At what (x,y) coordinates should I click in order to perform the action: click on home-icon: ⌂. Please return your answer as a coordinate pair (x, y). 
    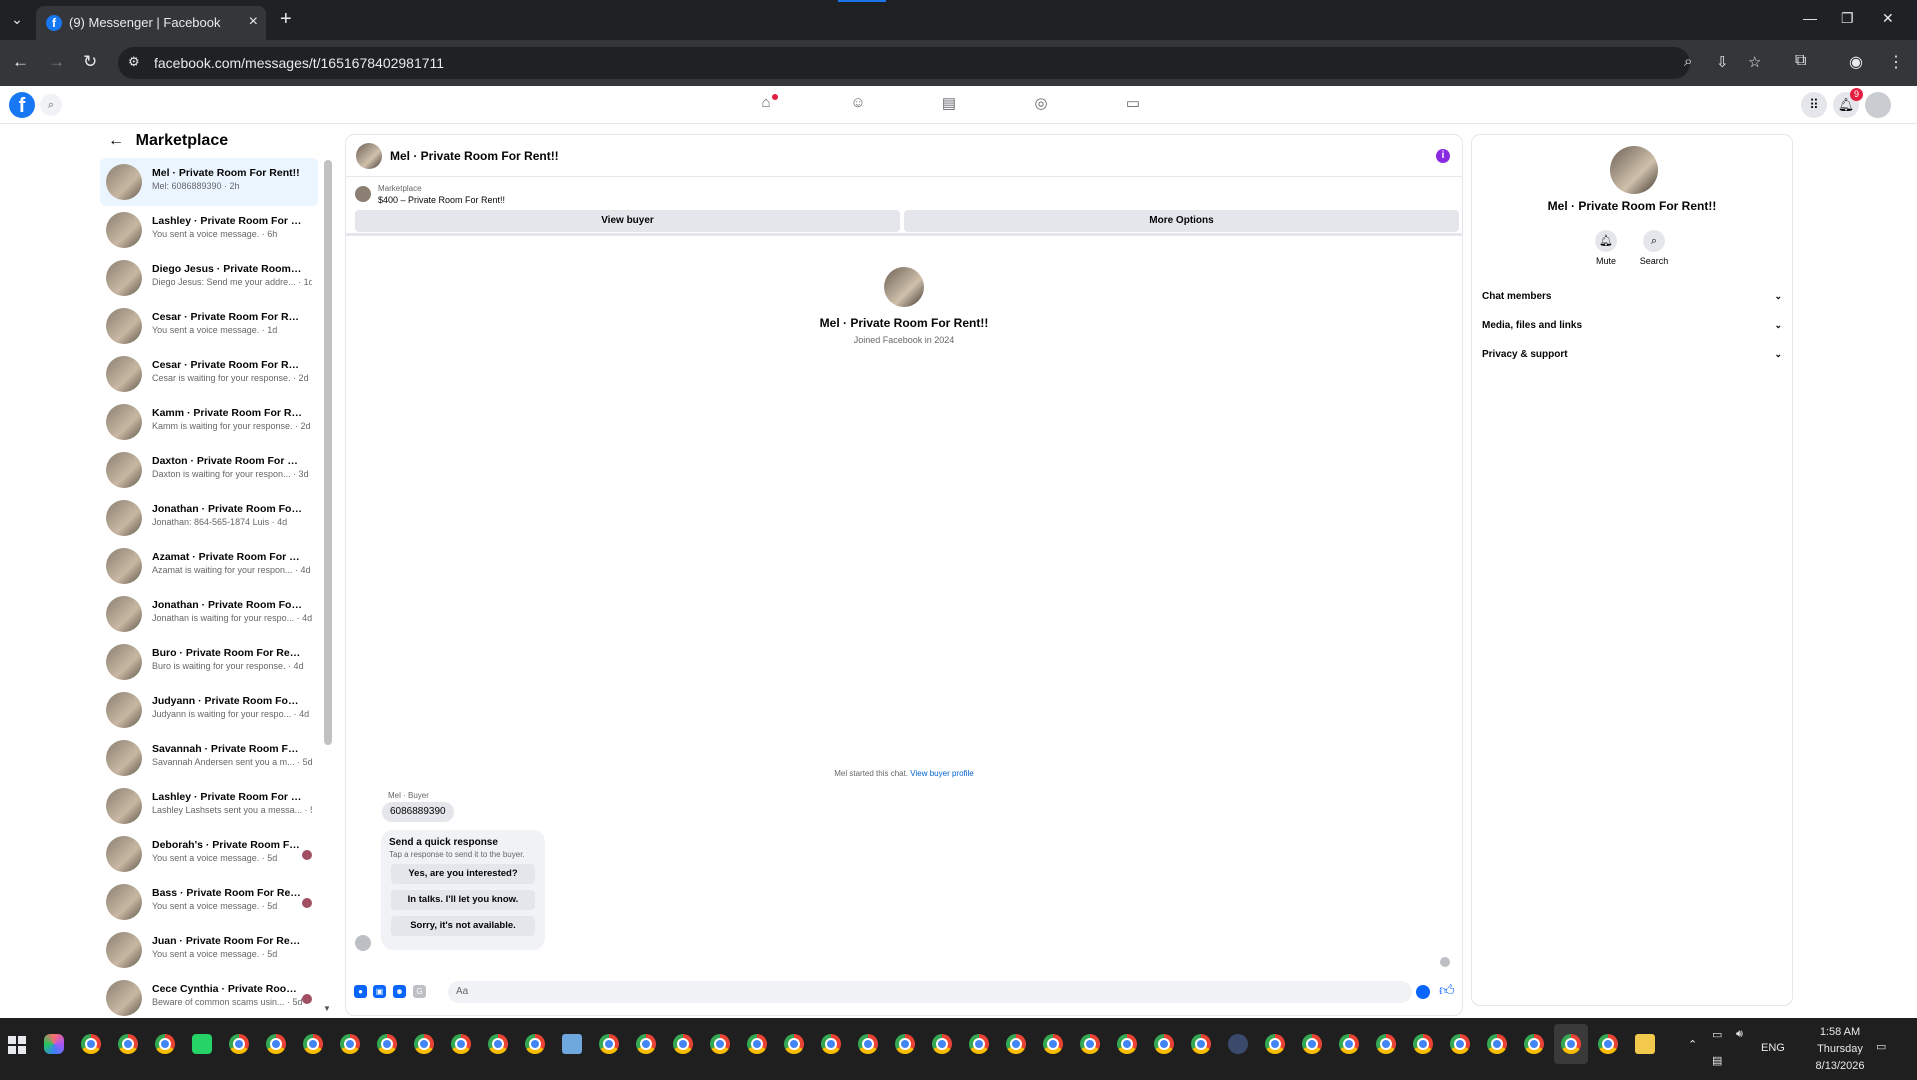
    Looking at the image, I should click on (766, 105).